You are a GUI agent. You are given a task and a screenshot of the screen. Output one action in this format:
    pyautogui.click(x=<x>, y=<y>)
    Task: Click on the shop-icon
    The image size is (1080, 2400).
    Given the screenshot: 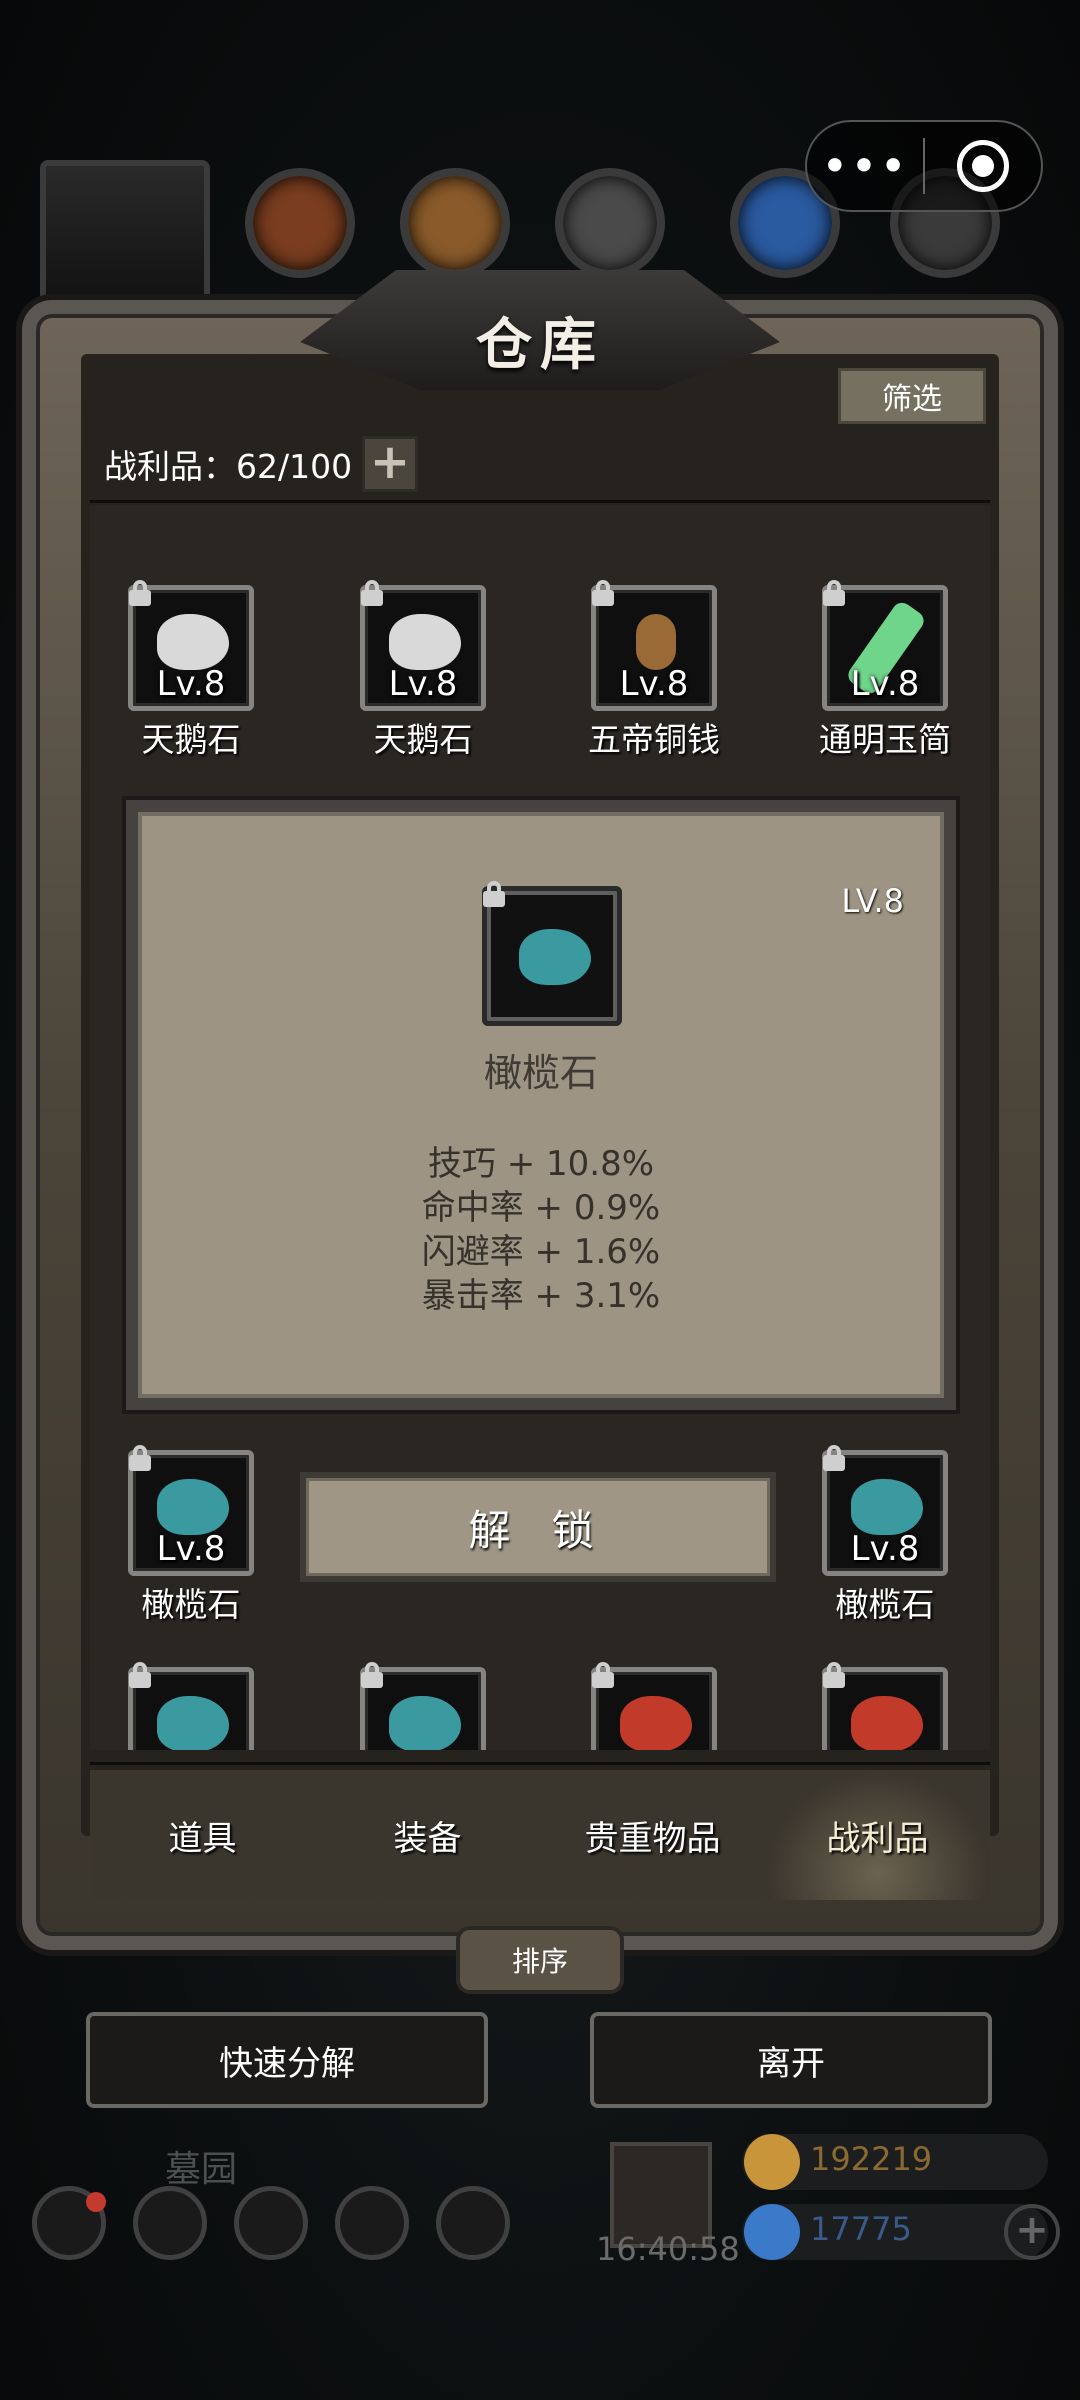 What is the action you would take?
    pyautogui.click(x=473, y=2223)
    